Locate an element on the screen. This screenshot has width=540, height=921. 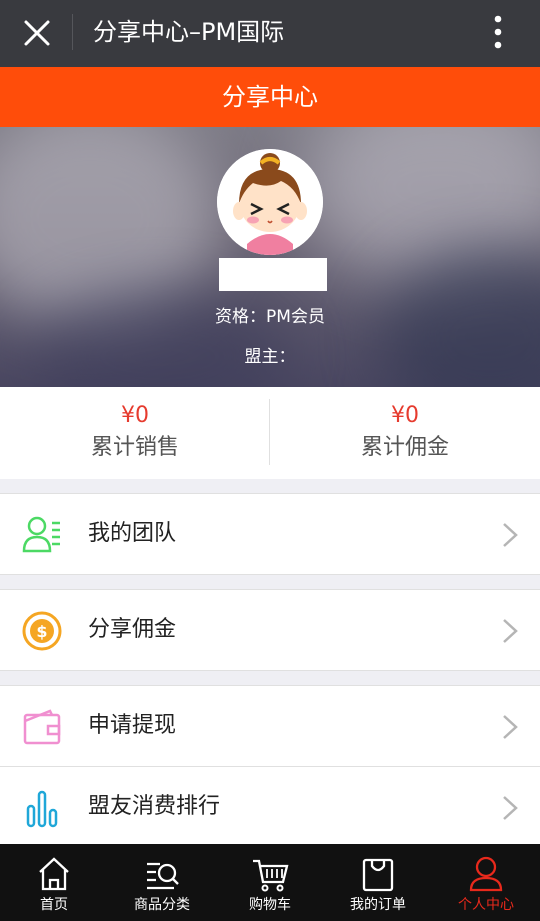
qualification-text: 资格：PM会员 is located at coordinates (270, 317).